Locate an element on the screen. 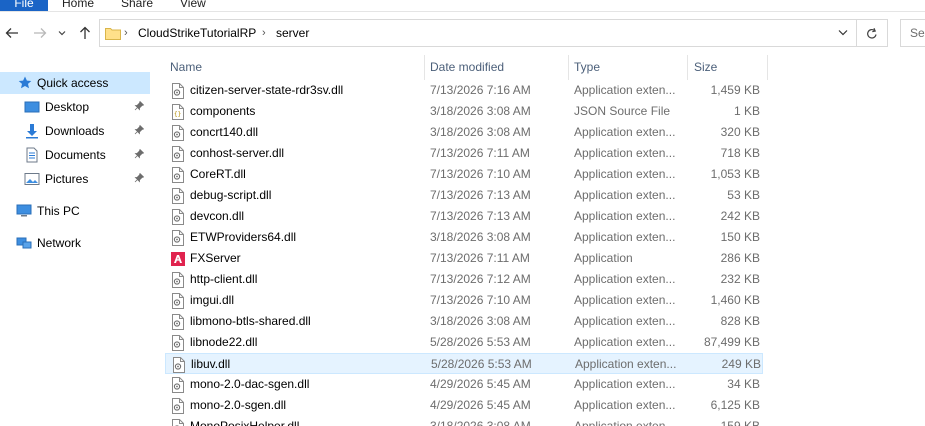 The width and height of the screenshot is (925, 426). tab-view: View is located at coordinates (193, 5).